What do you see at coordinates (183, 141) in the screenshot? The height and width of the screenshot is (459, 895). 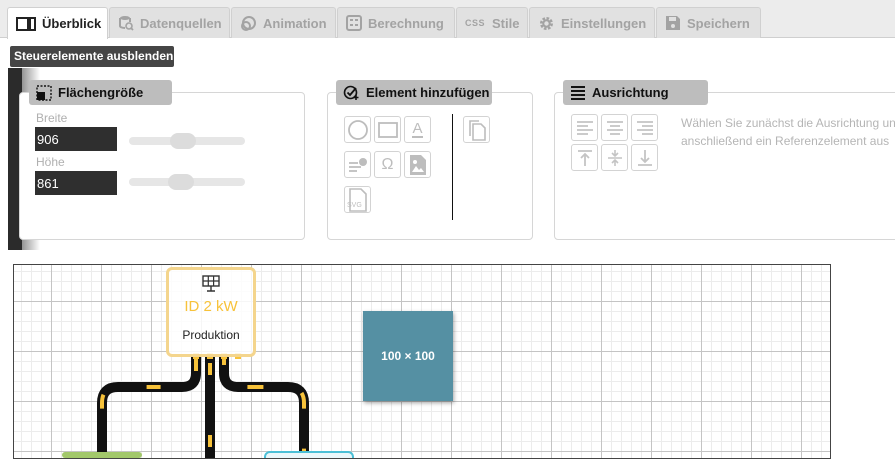 I see `width-slider-handle` at bounding box center [183, 141].